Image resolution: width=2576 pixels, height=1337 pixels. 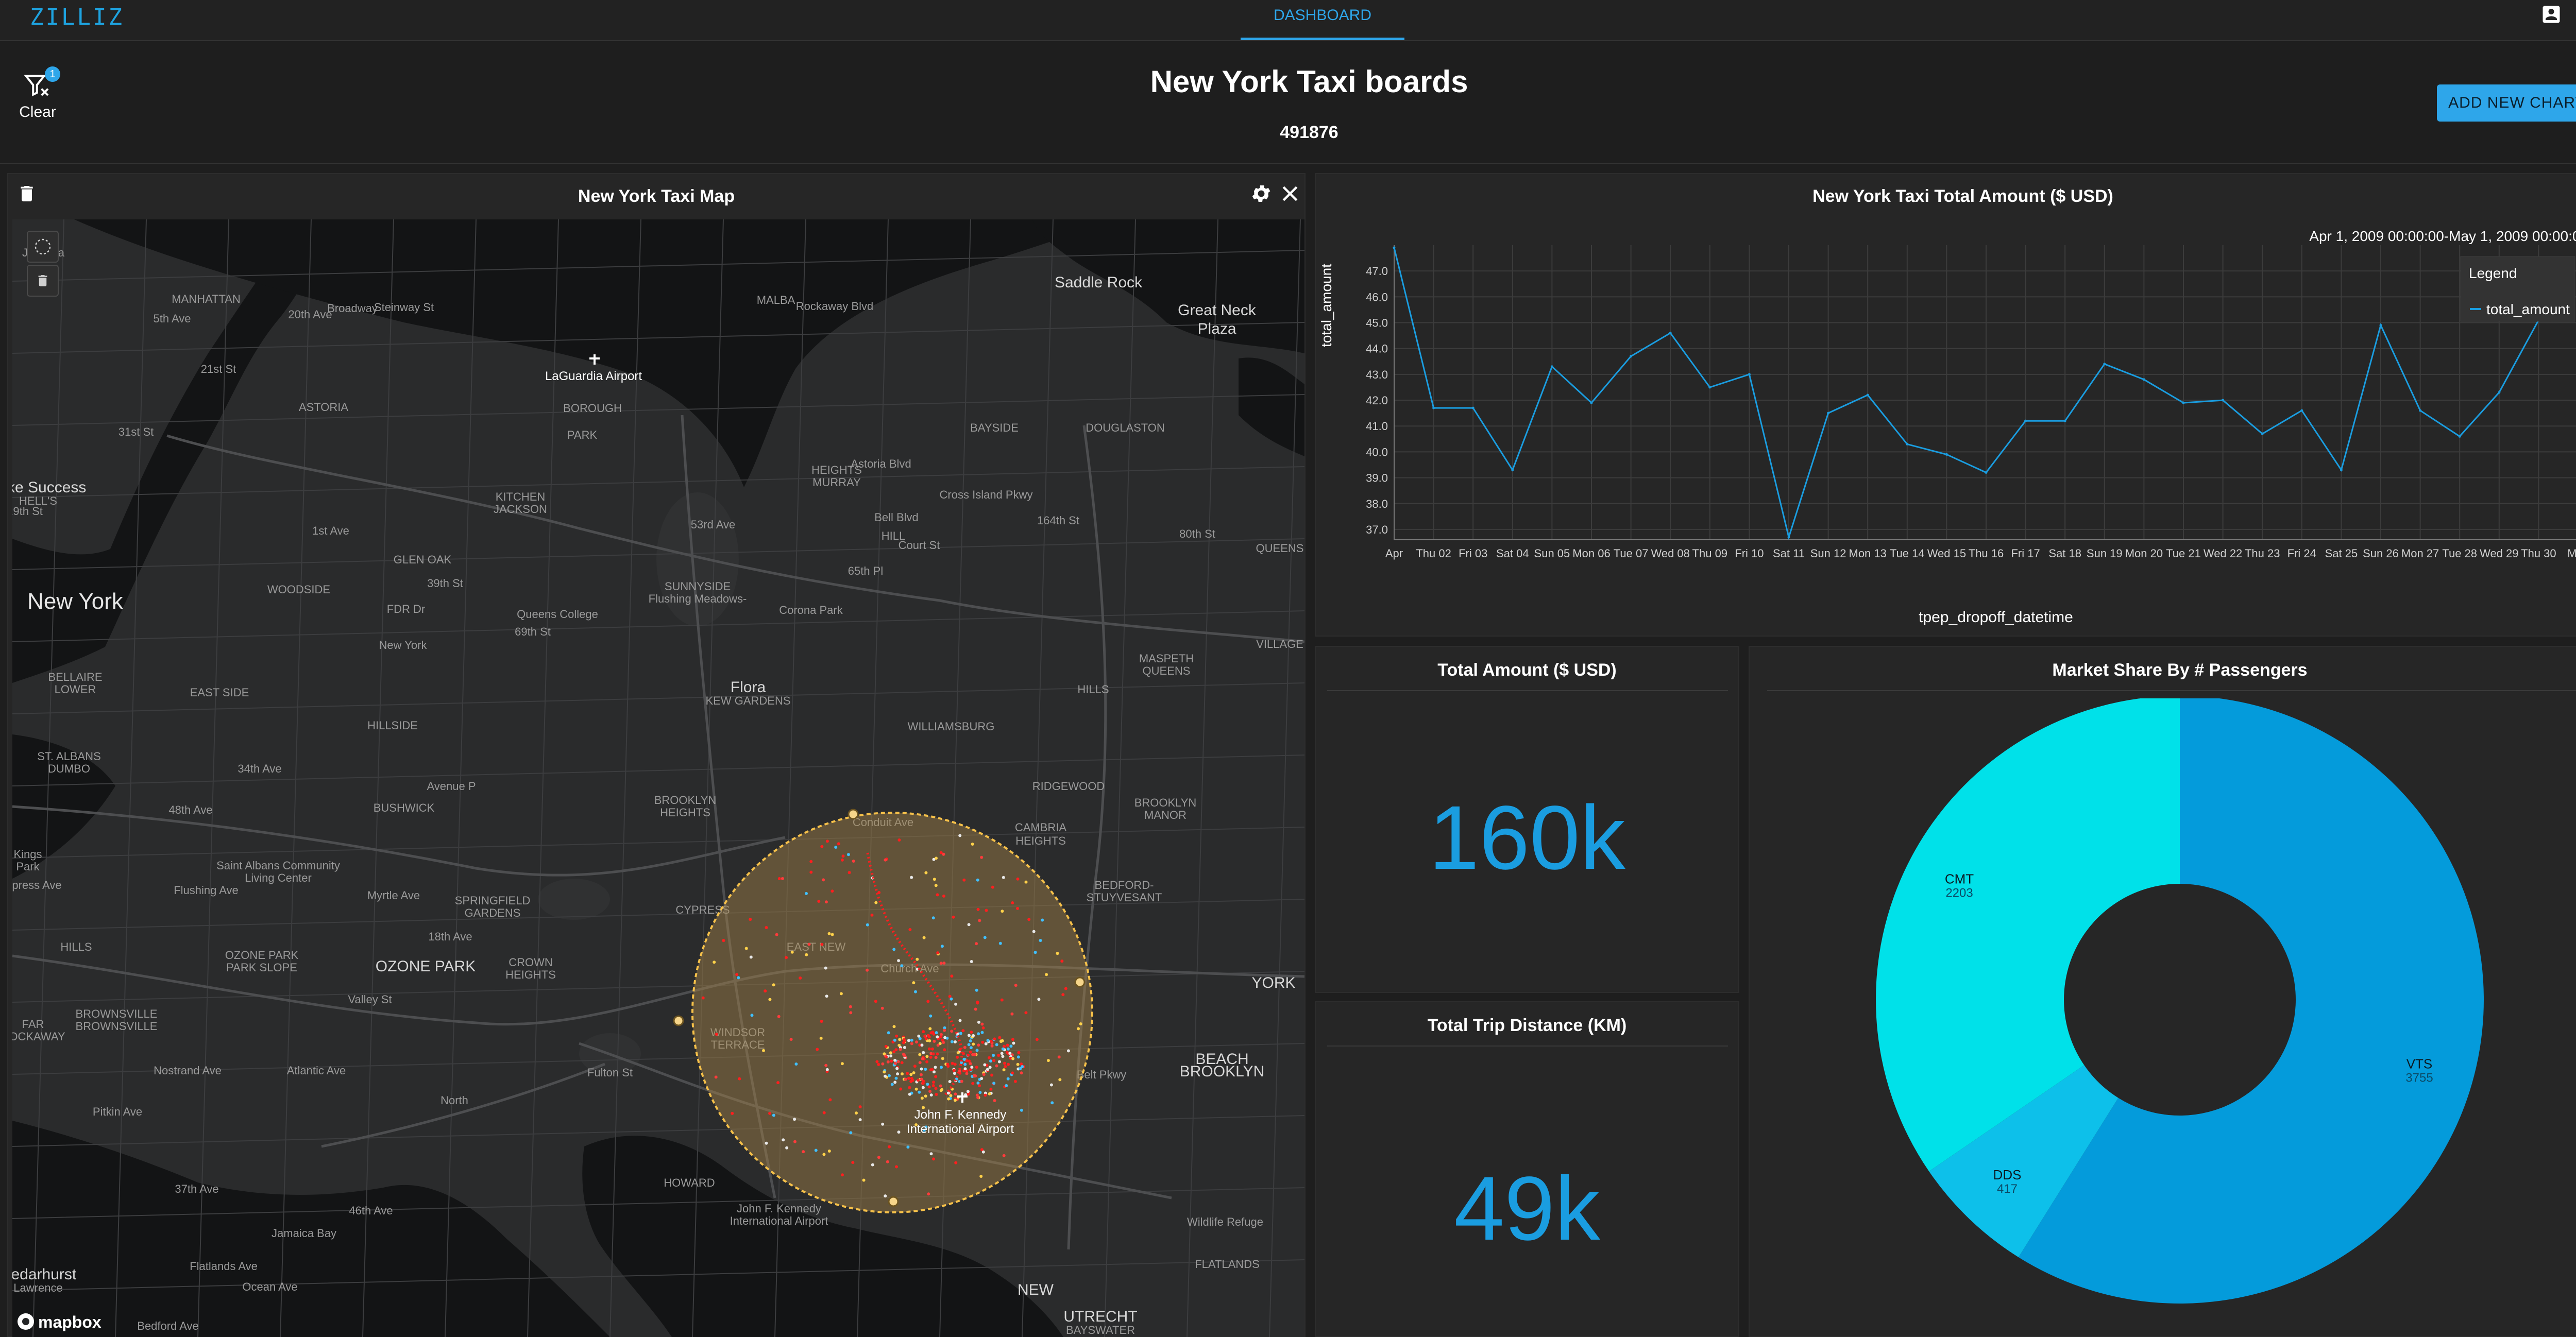 I want to click on clear-drawing-button, so click(x=43, y=281).